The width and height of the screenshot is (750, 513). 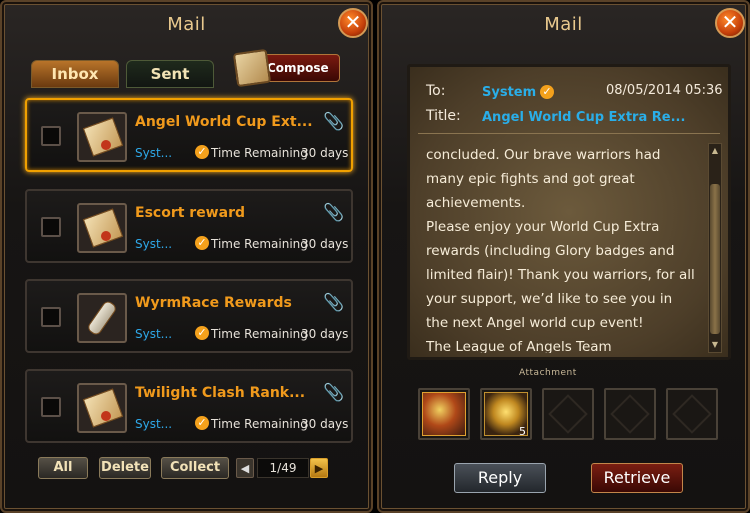 What do you see at coordinates (252, 68) in the screenshot?
I see `quill-letter-icon` at bounding box center [252, 68].